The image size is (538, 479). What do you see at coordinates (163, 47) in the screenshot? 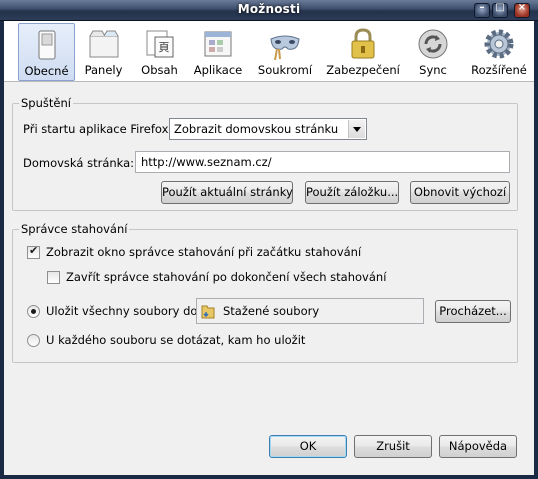
I see `svg-text: 頁` at bounding box center [163, 47].